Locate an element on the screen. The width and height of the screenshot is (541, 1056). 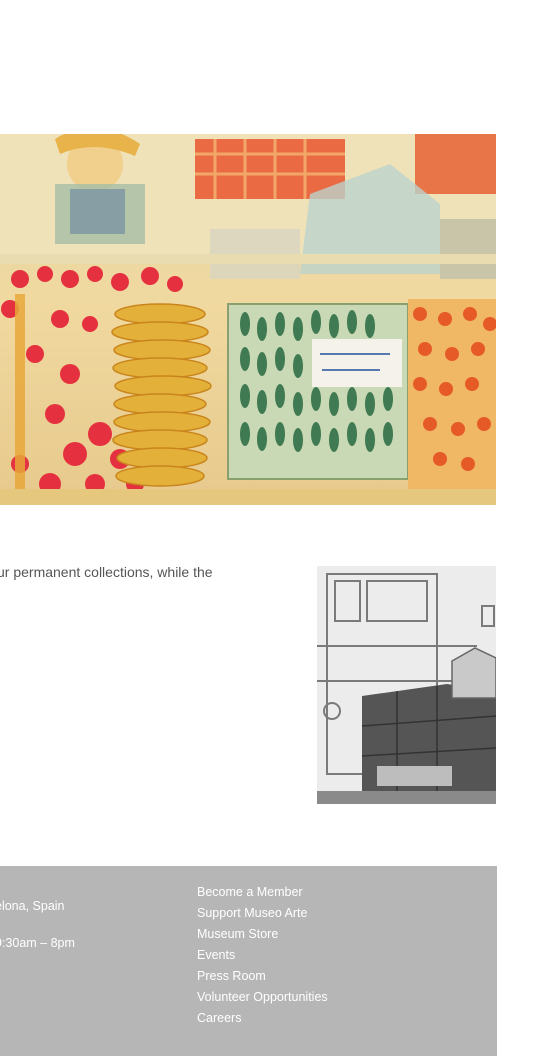
gallery-thumbnail-image is located at coordinates (406, 685).